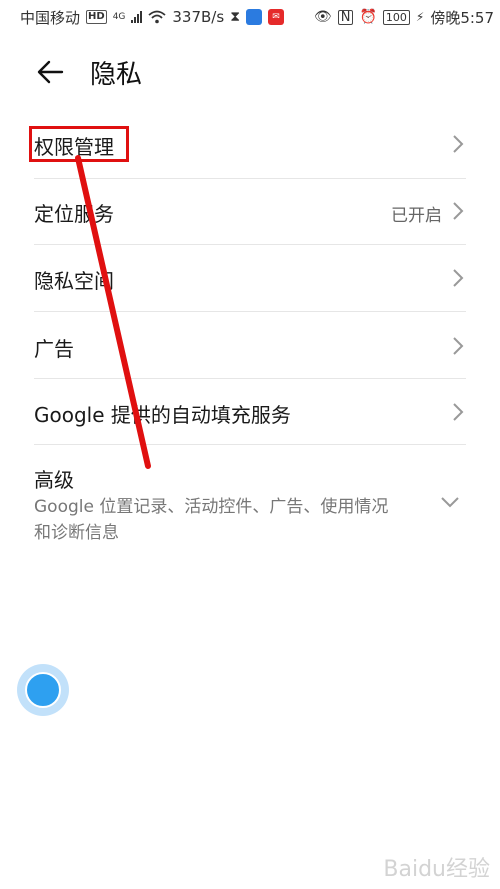 The width and height of the screenshot is (500, 889). What do you see at coordinates (462, 17) in the screenshot?
I see `clock: 傍晚5:57` at bounding box center [462, 17].